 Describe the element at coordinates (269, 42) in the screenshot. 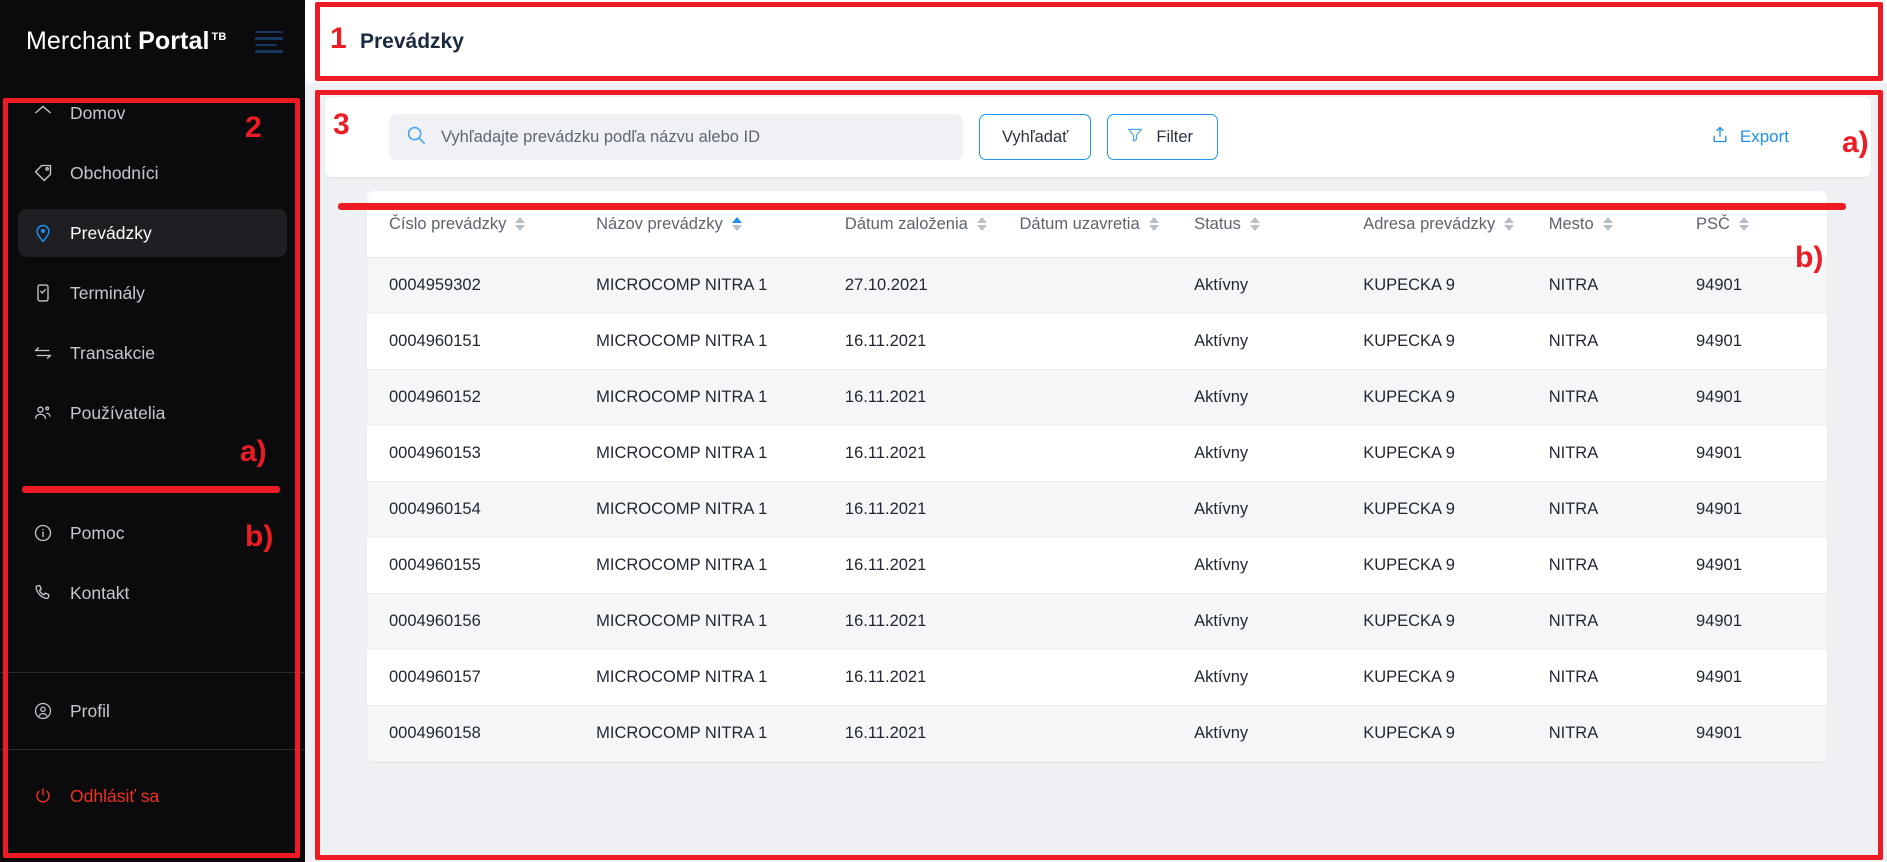

I see `hamburger-icon` at that location.